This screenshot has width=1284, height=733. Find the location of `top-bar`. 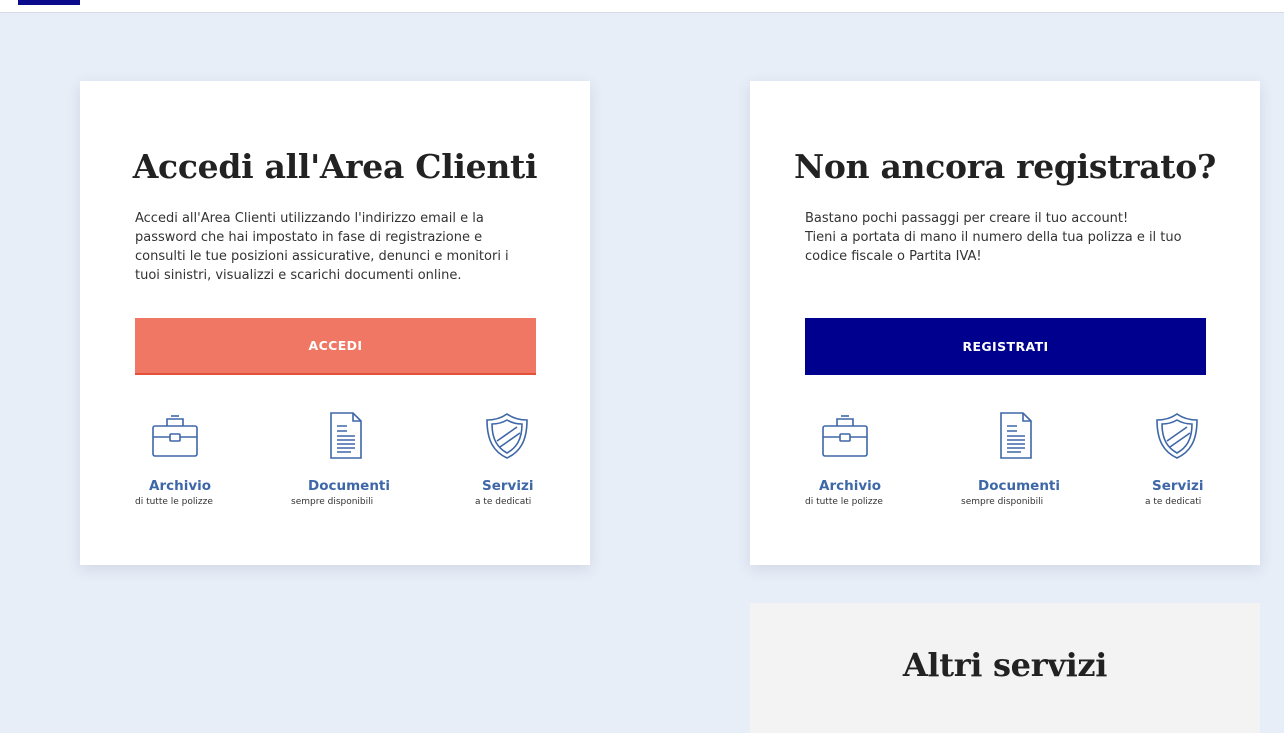

top-bar is located at coordinates (642, 6).